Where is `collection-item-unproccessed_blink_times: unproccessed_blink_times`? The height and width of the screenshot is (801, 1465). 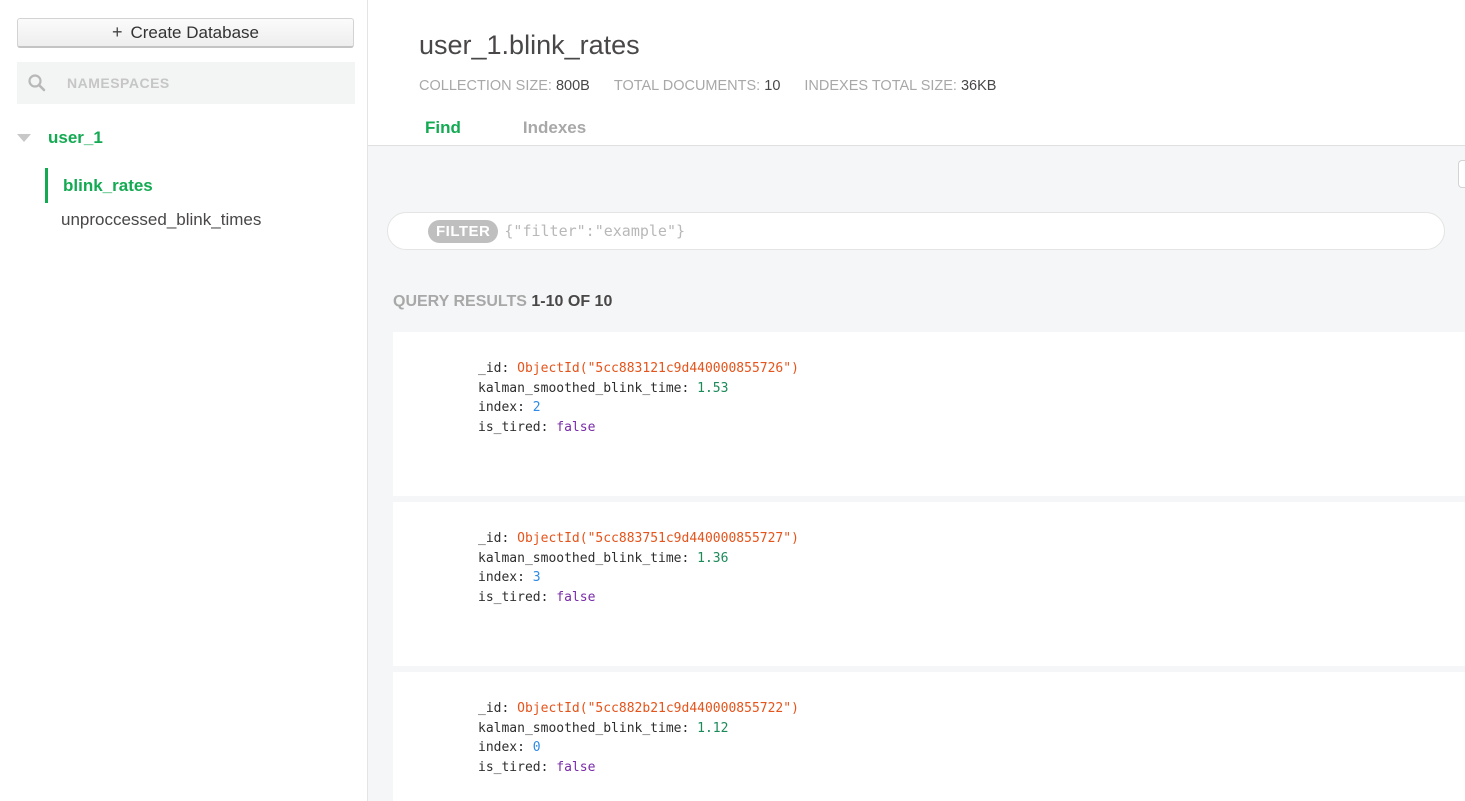
collection-item-unproccessed_blink_times: unproccessed_blink_times is located at coordinates (161, 220).